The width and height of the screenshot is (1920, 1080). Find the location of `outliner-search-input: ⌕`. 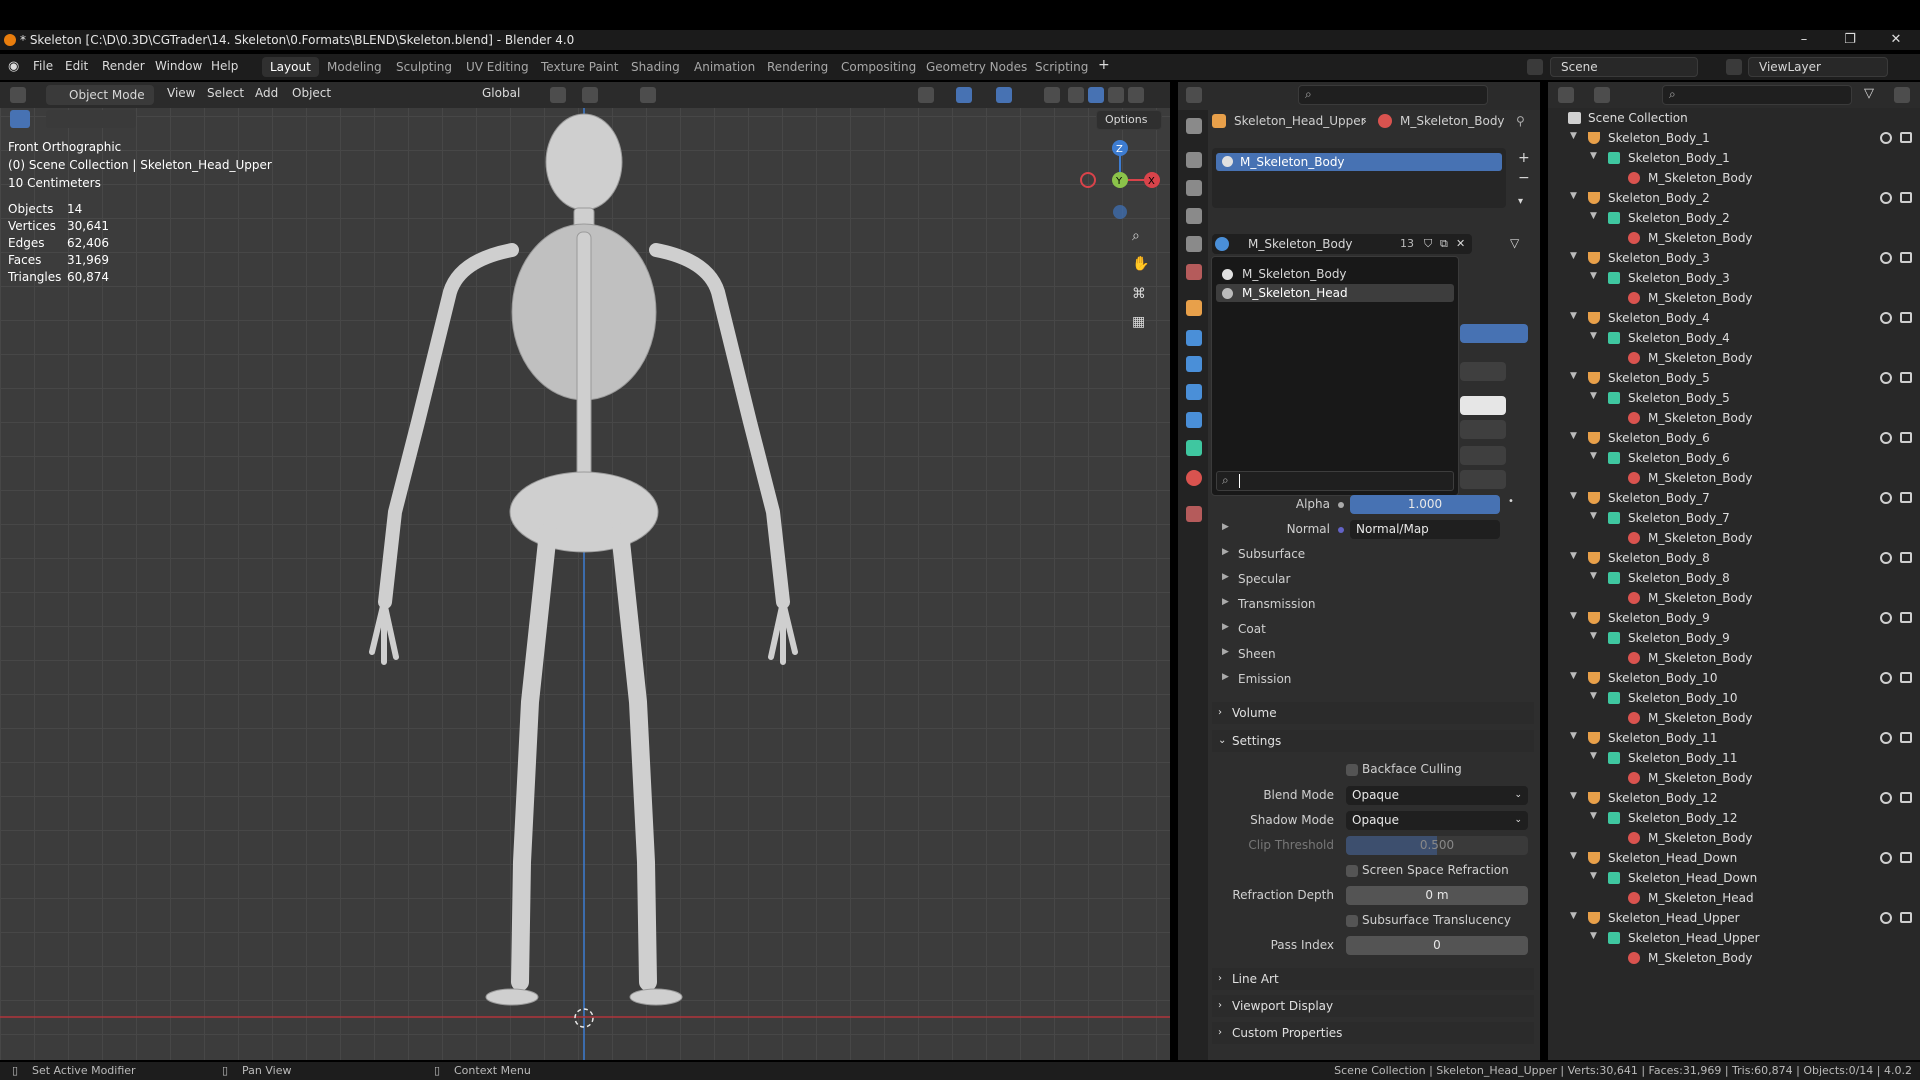

outliner-search-input: ⌕ is located at coordinates (1757, 95).